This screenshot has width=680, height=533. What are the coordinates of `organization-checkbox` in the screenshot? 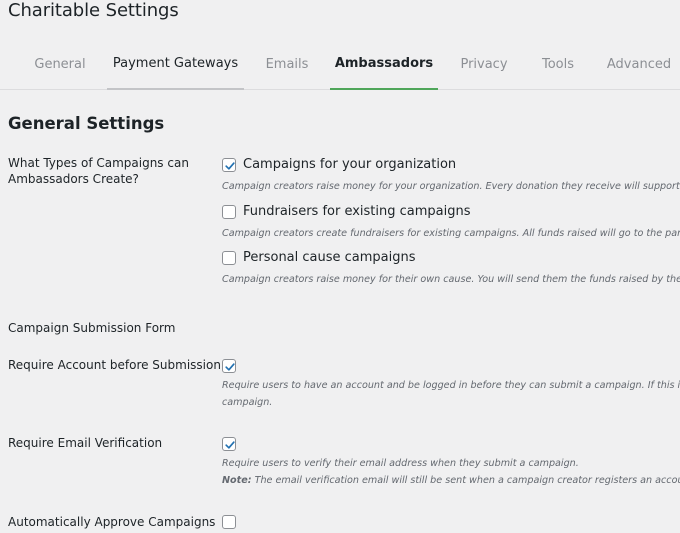 It's located at (229, 164).